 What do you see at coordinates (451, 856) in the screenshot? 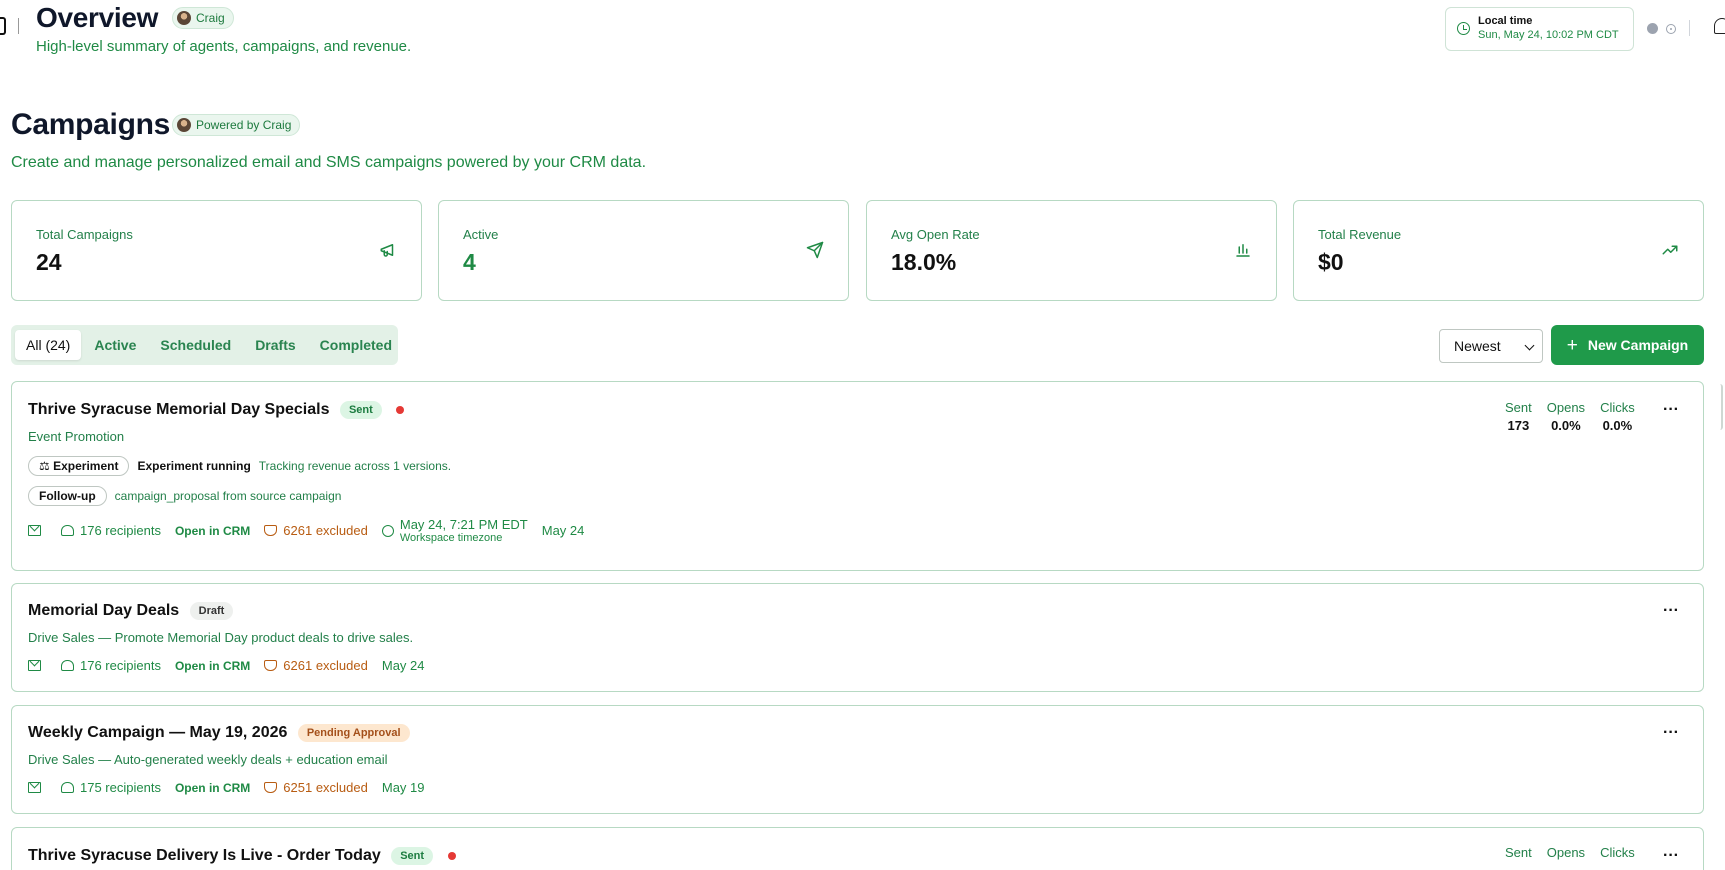
I see `live-indicator-icon` at bounding box center [451, 856].